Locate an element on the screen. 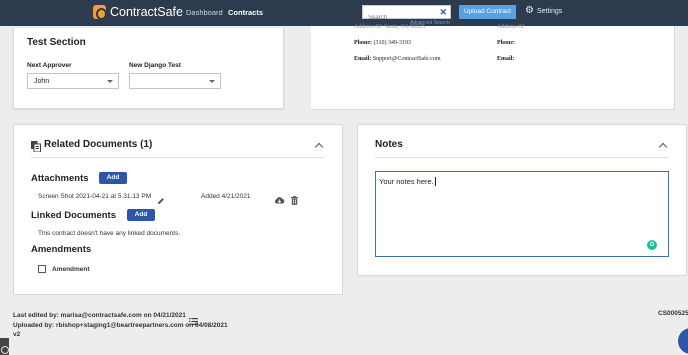 The width and height of the screenshot is (688, 355). next-approver-value: John is located at coordinates (42, 81).